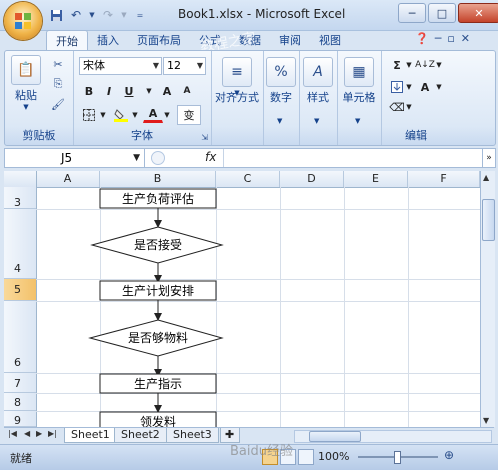 The image size is (498, 470). Describe the element at coordinates (58, 104) in the screenshot. I see `format-painter-icon: 🖌` at that location.